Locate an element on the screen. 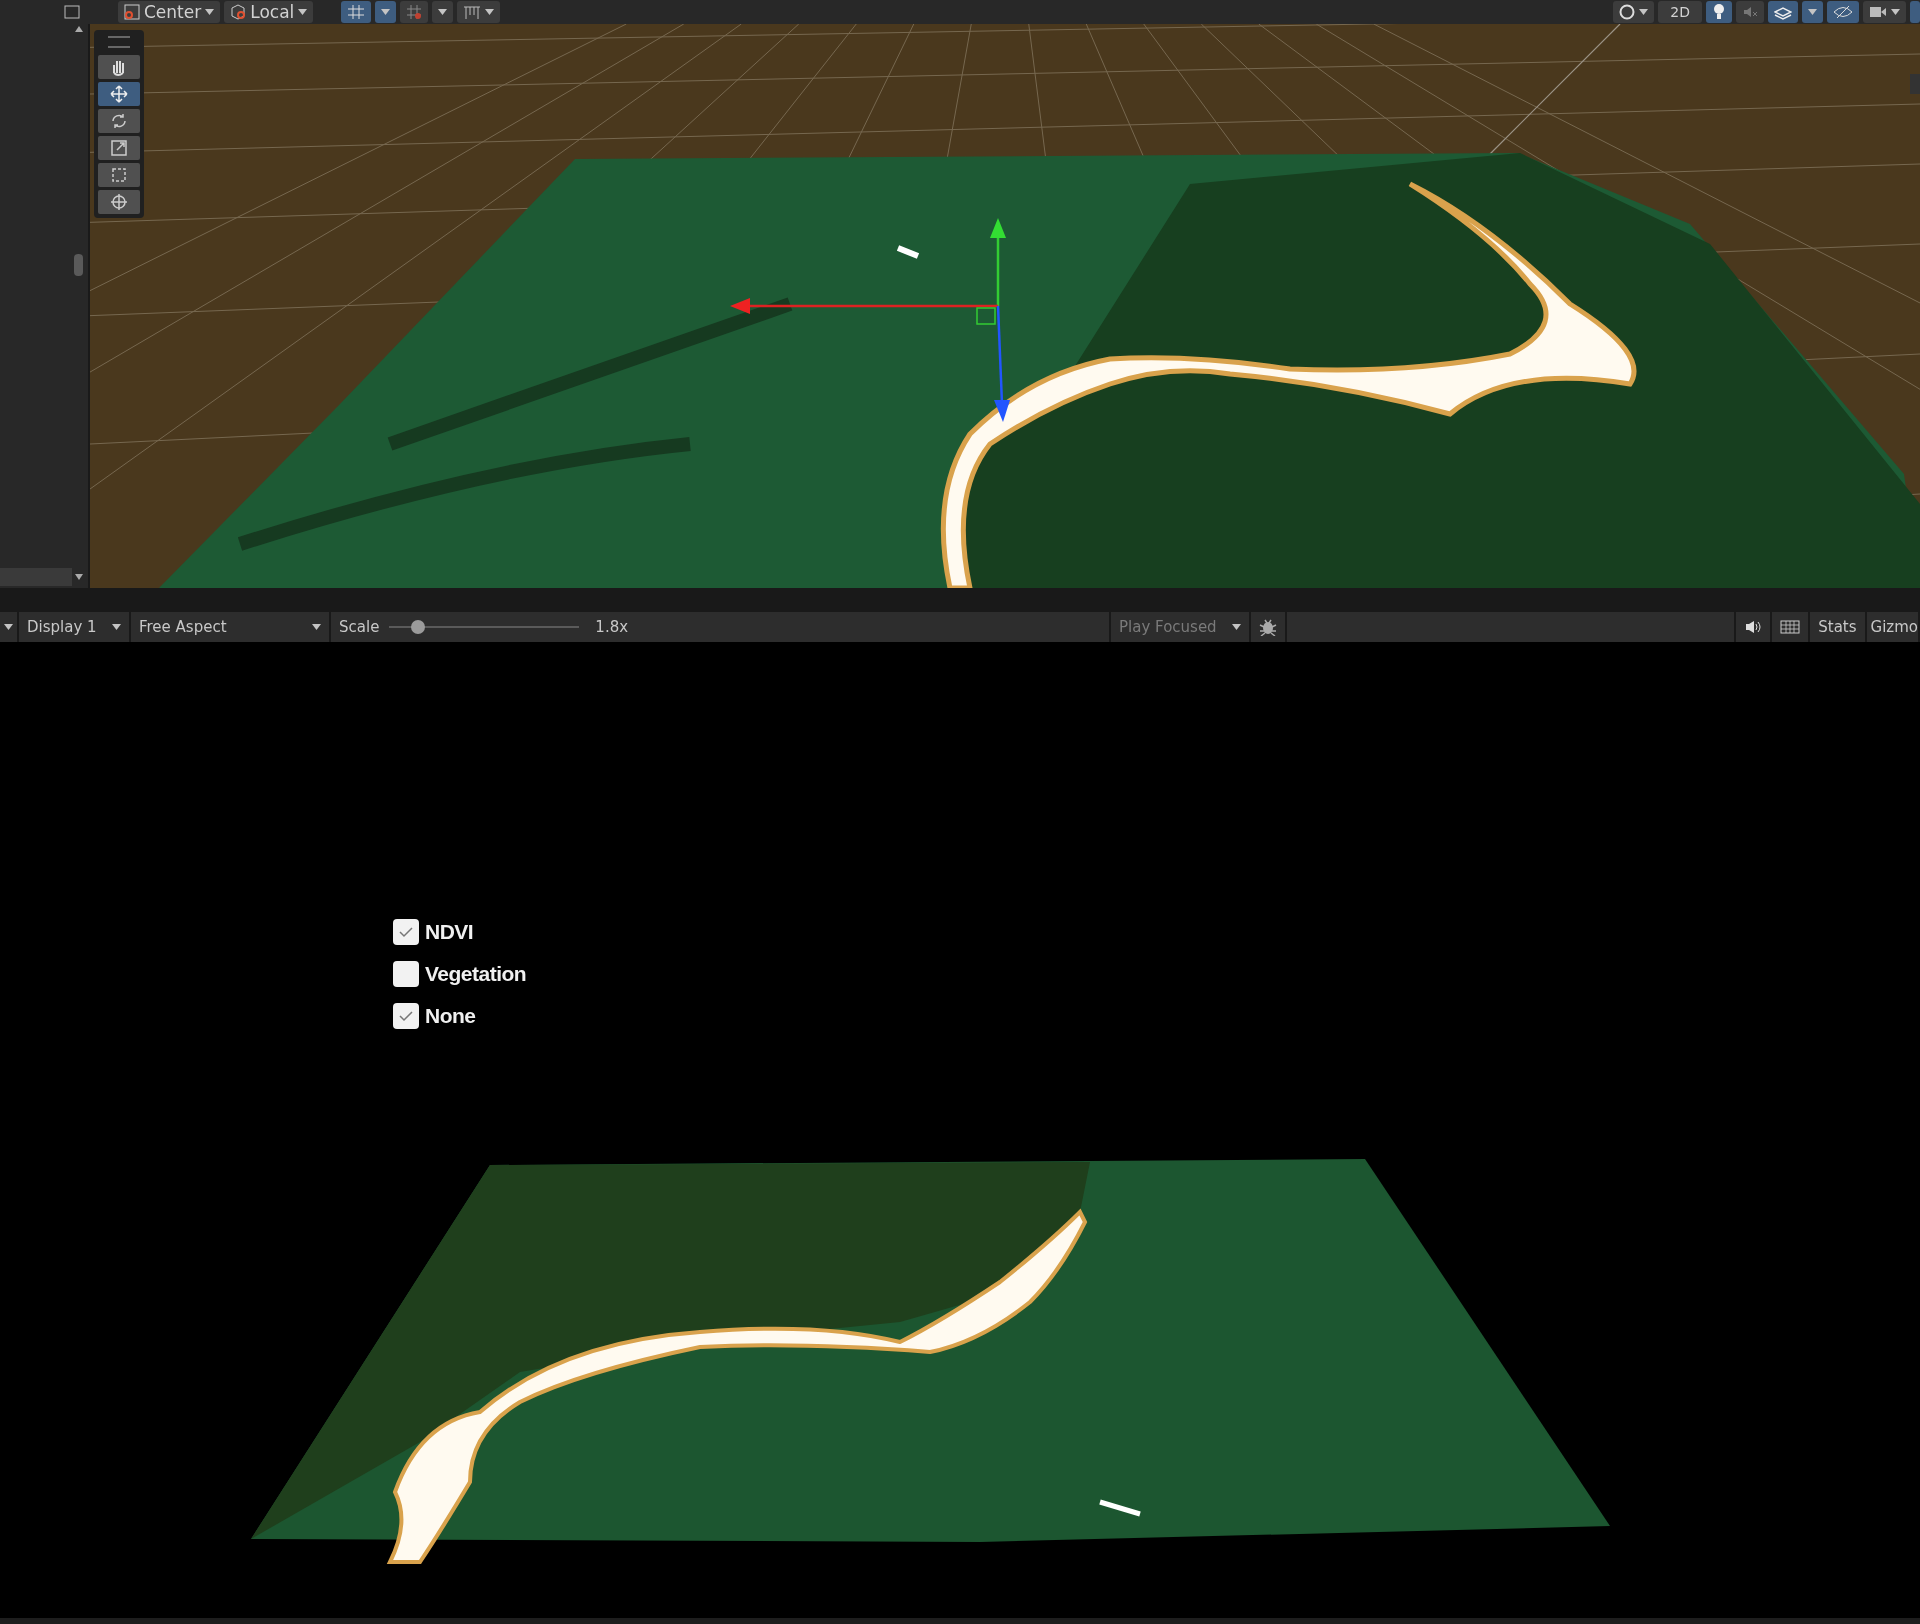 This screenshot has width=1920, height=1624. snap-dropdown is located at coordinates (443, 12).